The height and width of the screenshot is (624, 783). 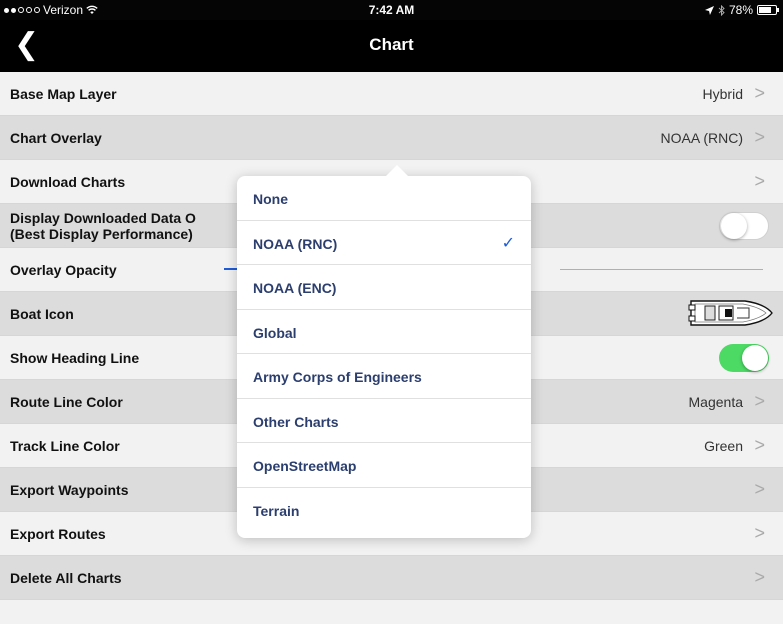 What do you see at coordinates (384, 243) in the screenshot?
I see `option-noaa-rnc: NOAA (RNC) ✓` at bounding box center [384, 243].